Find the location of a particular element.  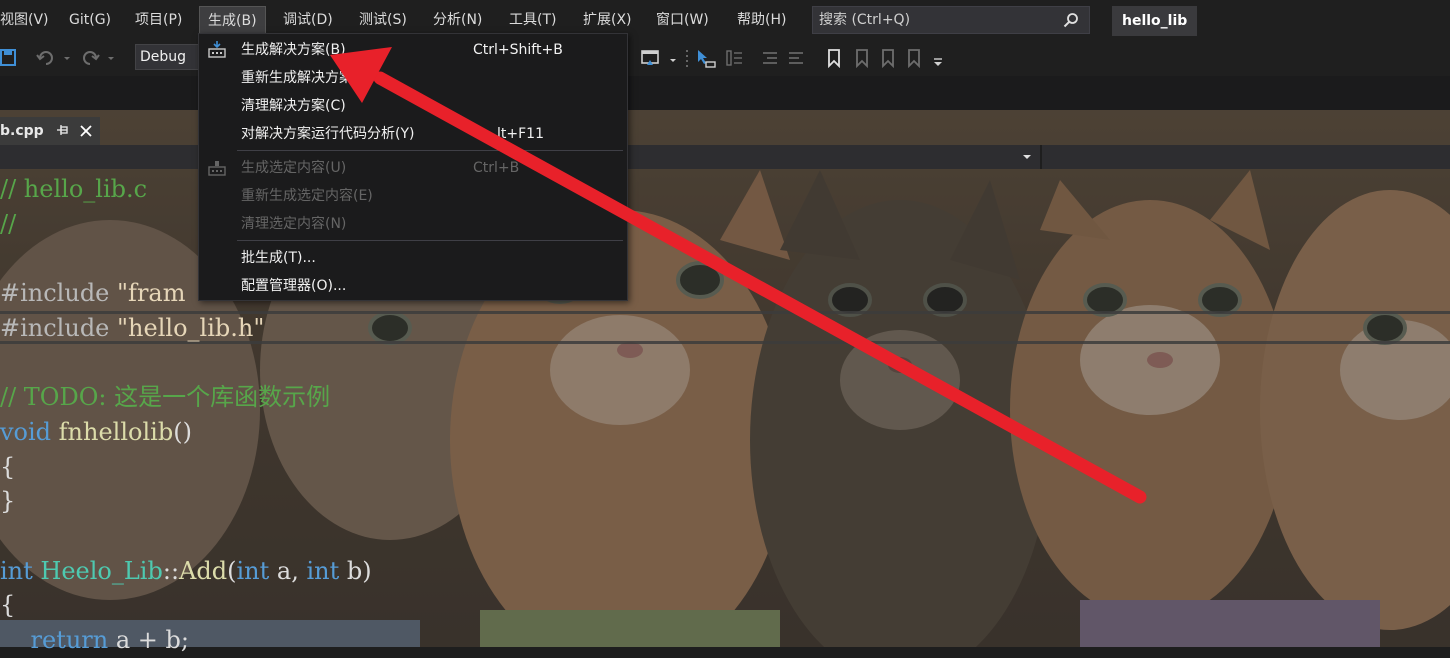

code-line: #include "hello_lib.h" is located at coordinates (725, 328).